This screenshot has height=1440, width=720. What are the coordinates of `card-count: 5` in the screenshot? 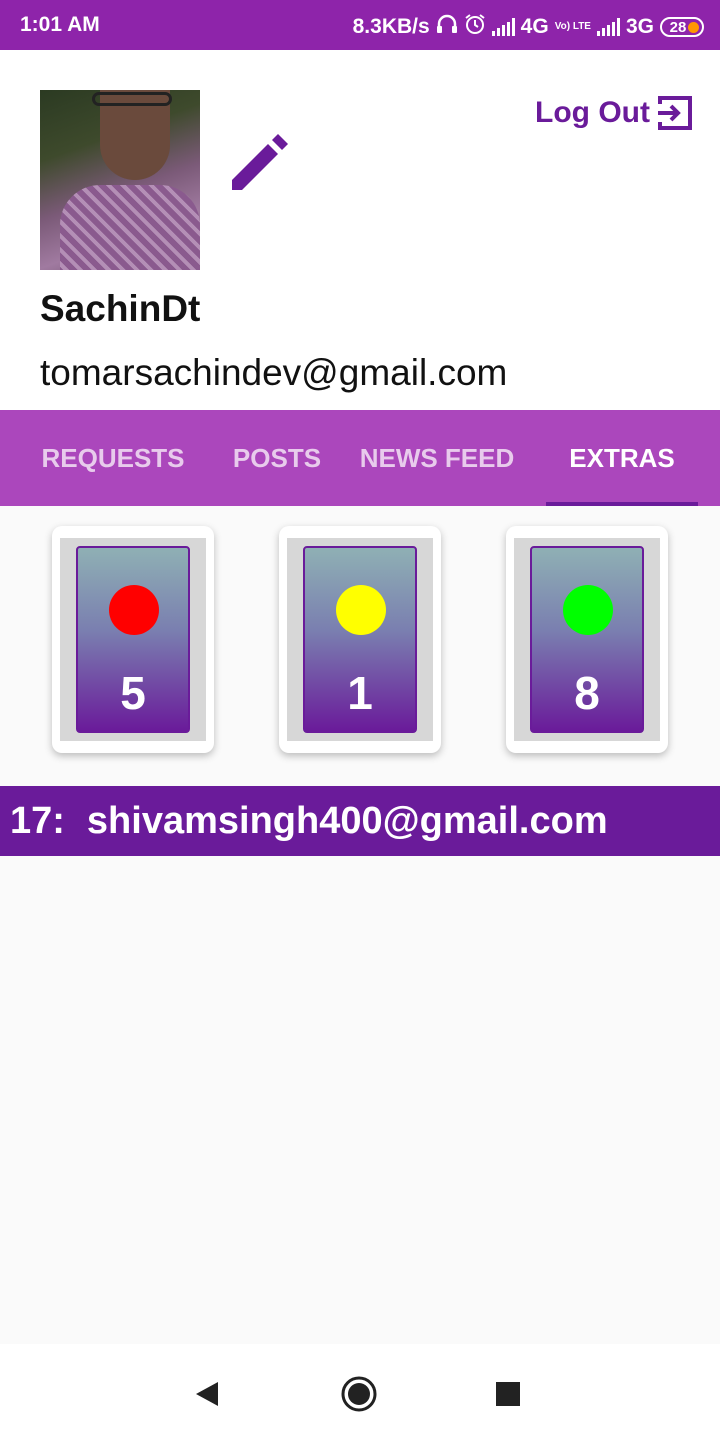 It's located at (133, 693).